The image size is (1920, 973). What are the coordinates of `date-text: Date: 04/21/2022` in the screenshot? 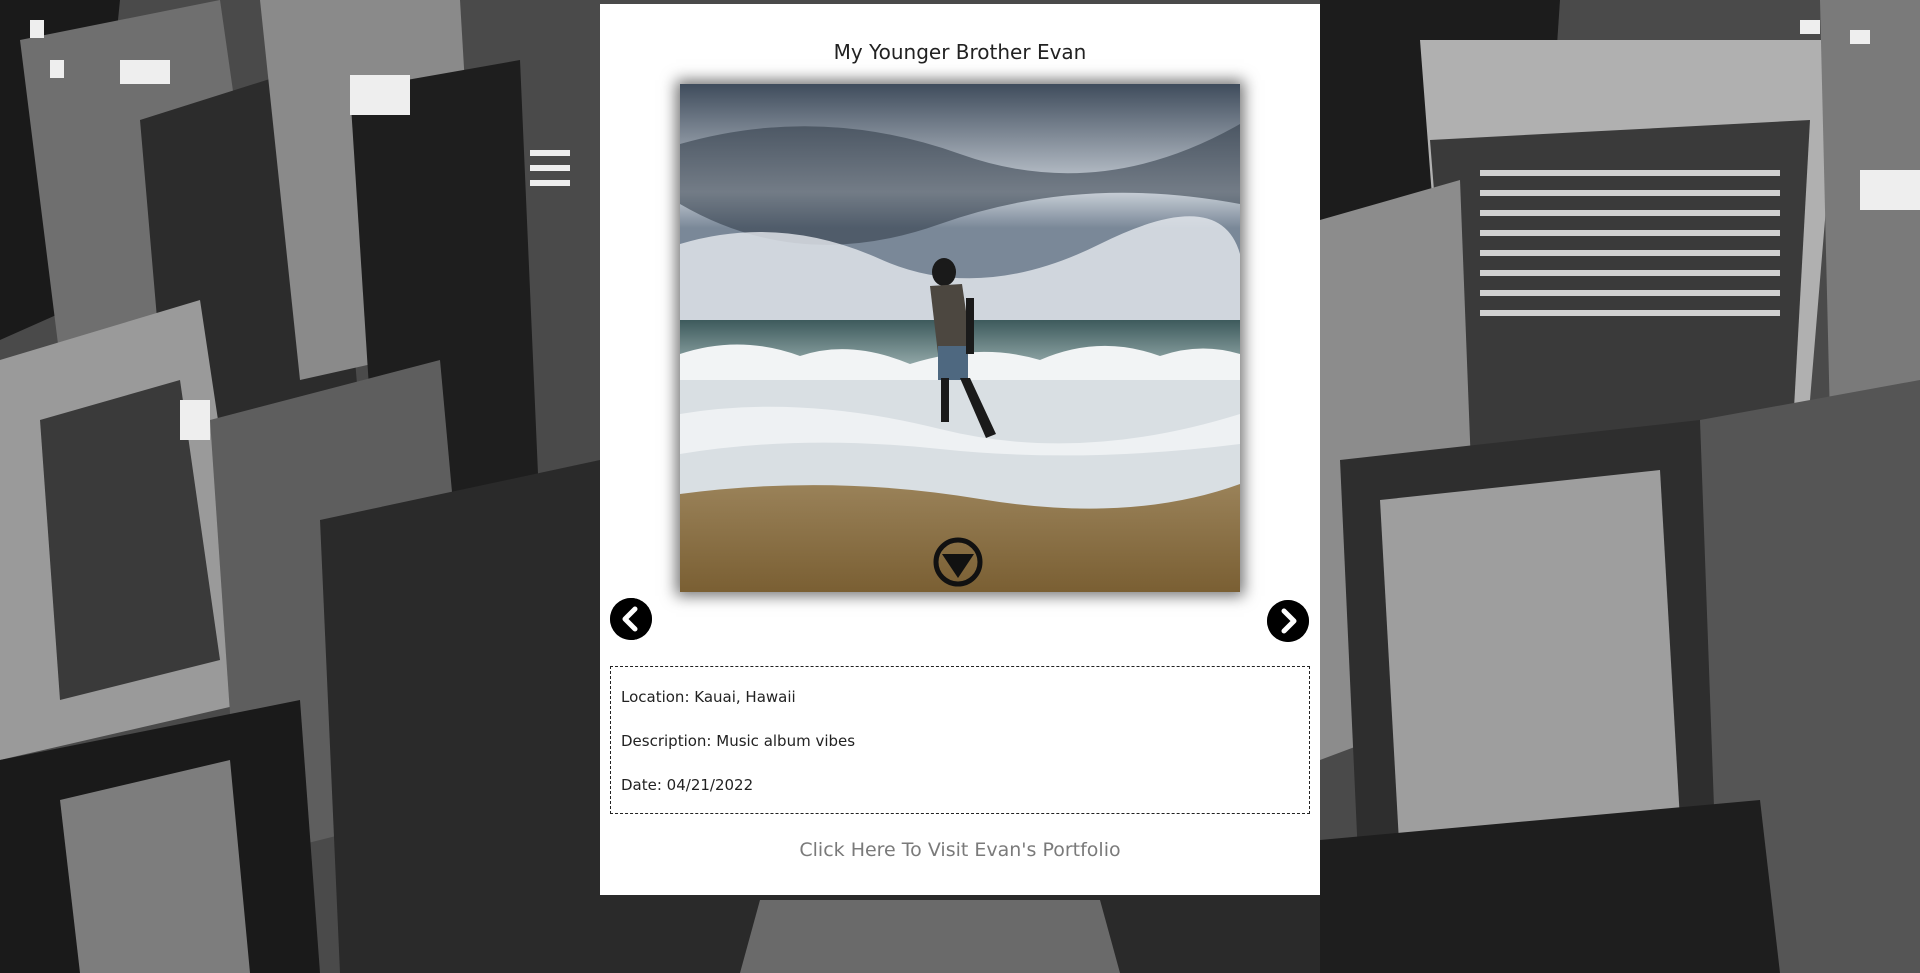 It's located at (687, 785).